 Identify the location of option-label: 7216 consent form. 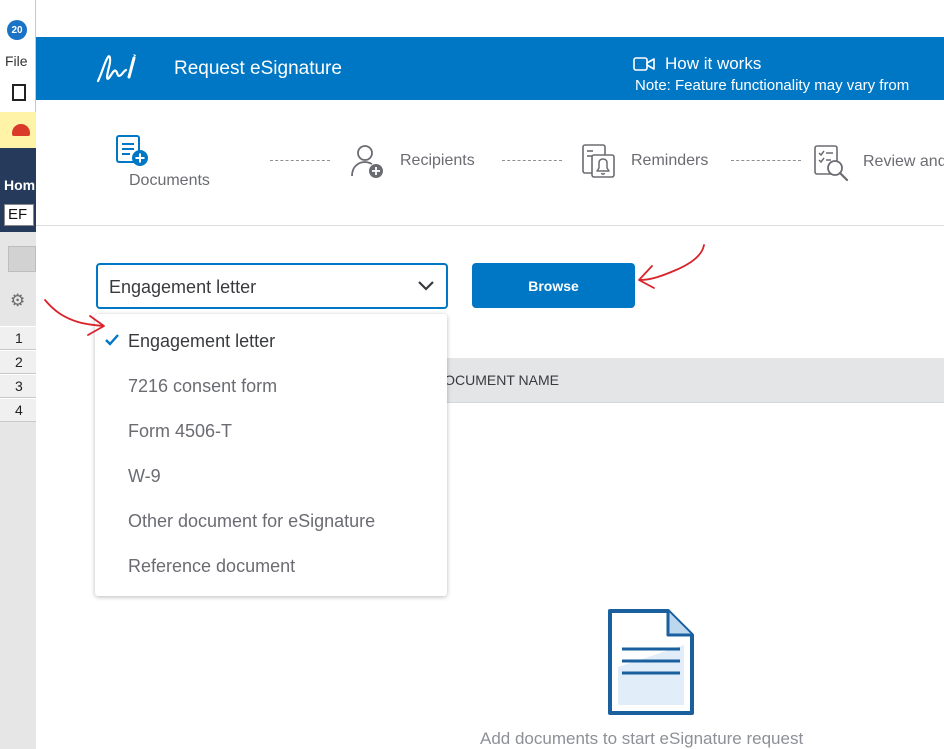
(203, 386).